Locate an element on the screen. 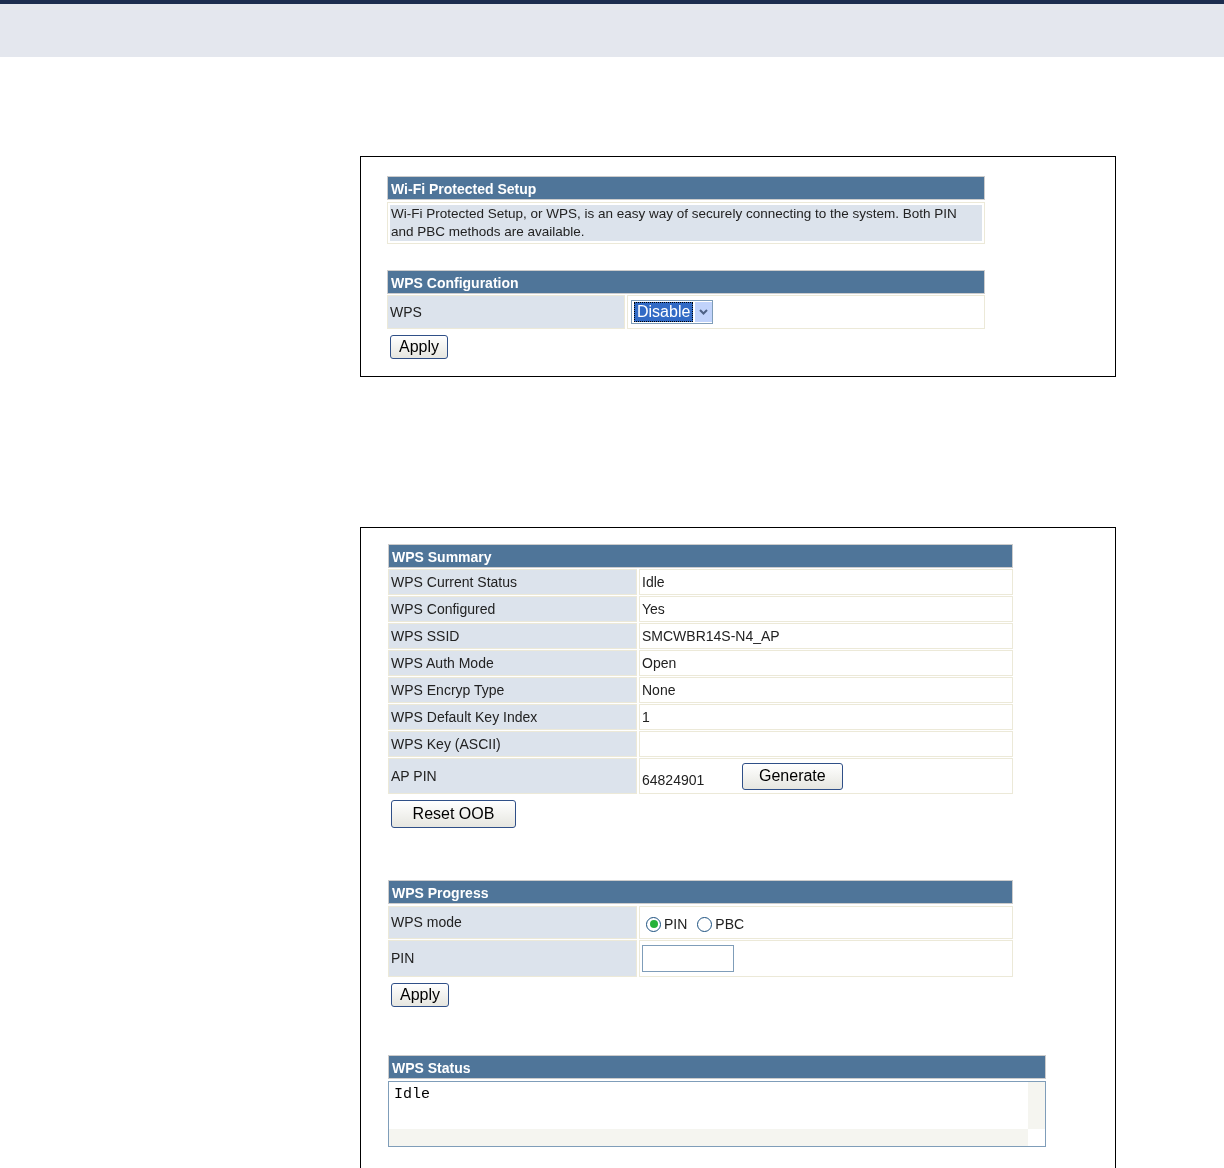 The image size is (1224, 1168). field-label: WPS Current Status is located at coordinates (512, 582).